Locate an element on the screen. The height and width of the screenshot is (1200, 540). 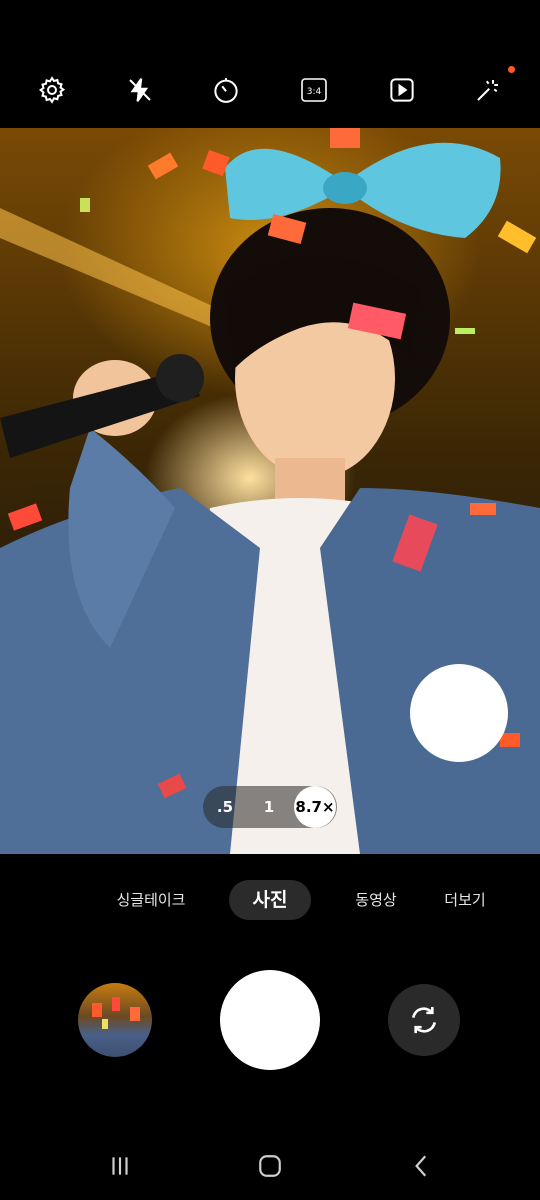
camera-top-bar: 3:4 is located at coordinates (270, 64).